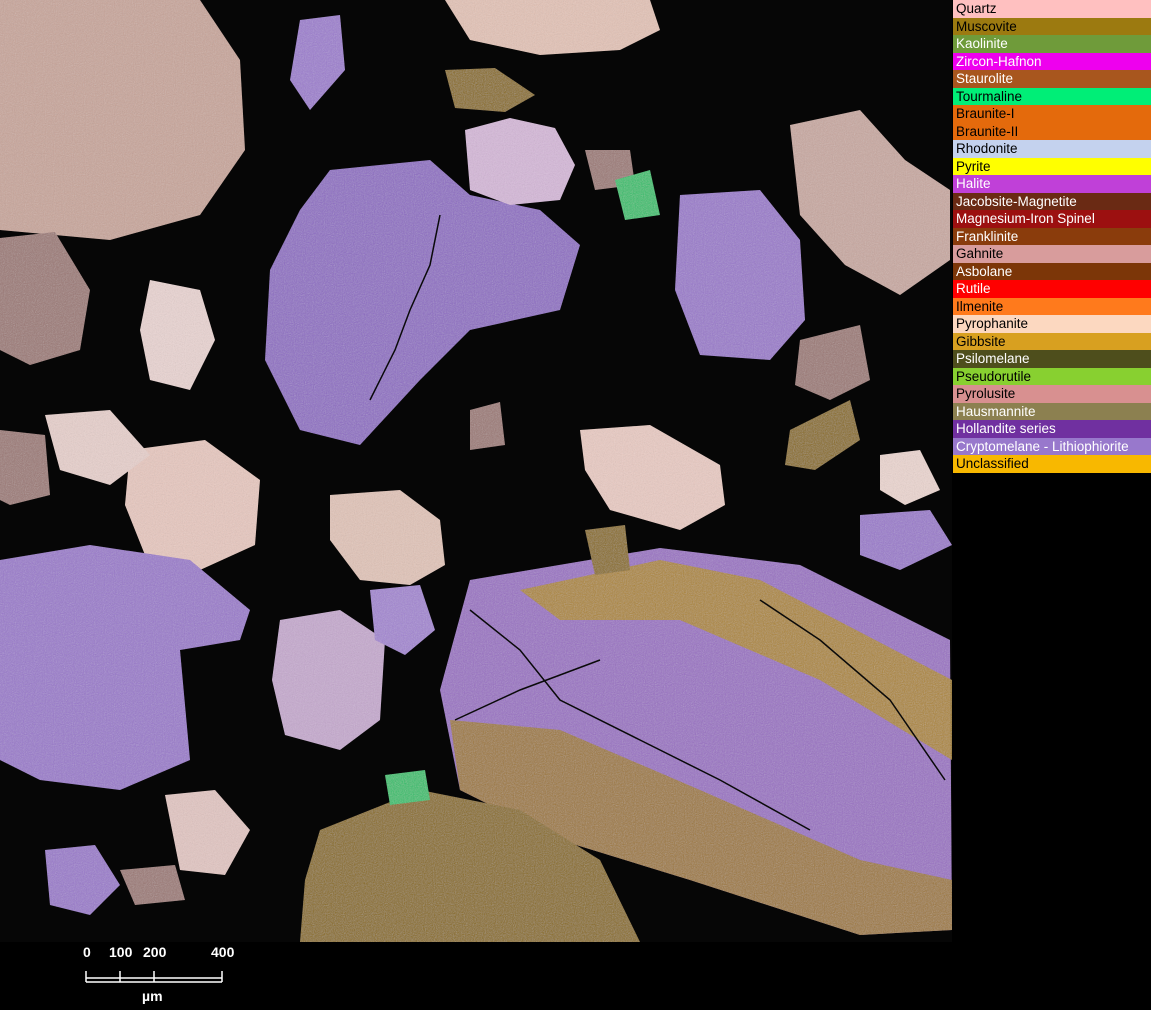  Describe the element at coordinates (870, 202) in the screenshot. I see `grain-top-right-quartz` at that location.